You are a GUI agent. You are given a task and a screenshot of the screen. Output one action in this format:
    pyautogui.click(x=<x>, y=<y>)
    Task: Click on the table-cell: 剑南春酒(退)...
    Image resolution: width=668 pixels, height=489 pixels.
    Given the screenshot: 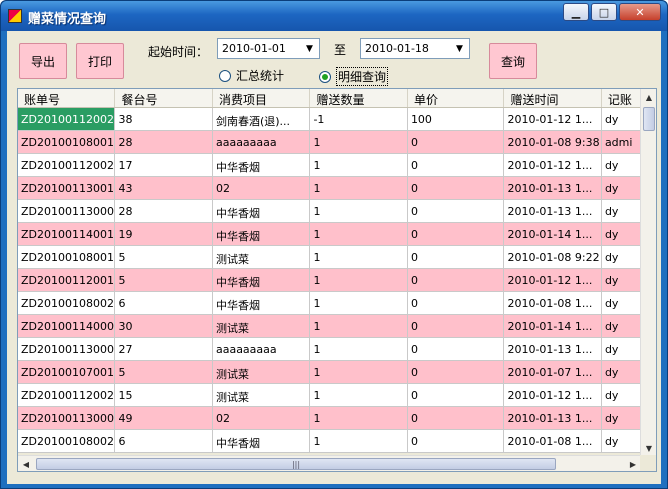 What is the action you would take?
    pyautogui.click(x=262, y=119)
    